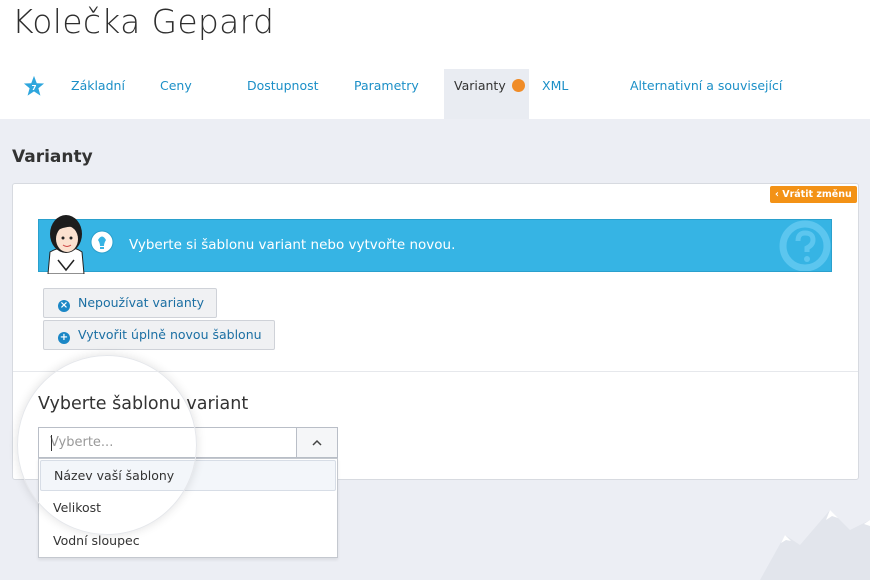 The image size is (870, 580). Describe the element at coordinates (141, 302) in the screenshot. I see `no-variants-label: Nepoužívat varianty` at that location.